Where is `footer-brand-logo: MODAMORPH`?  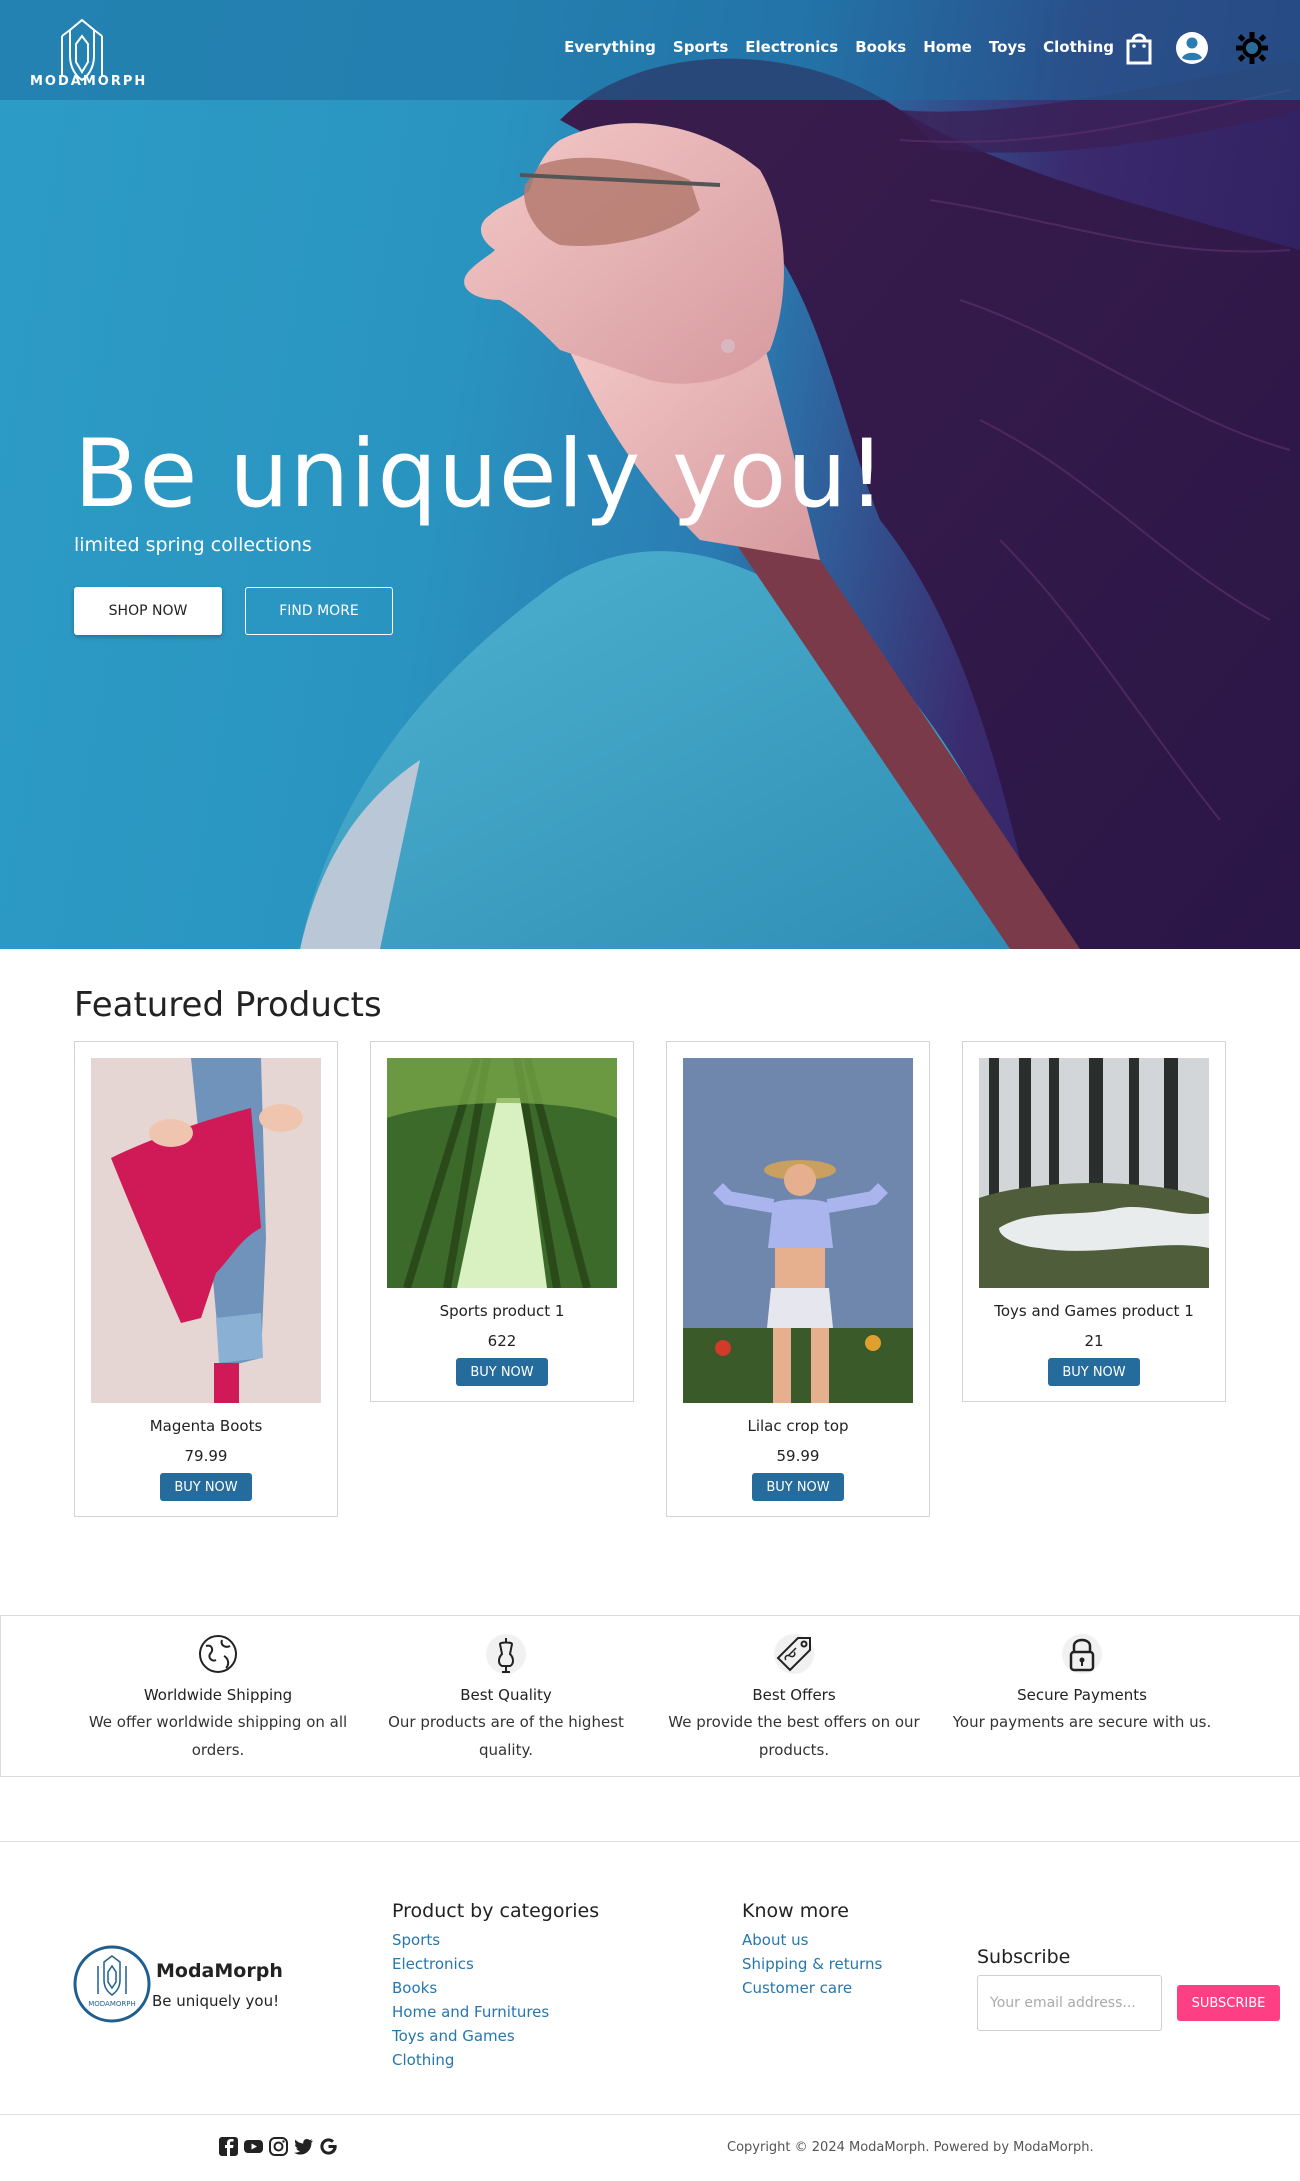
footer-brand-logo: MODAMORPH is located at coordinates (112, 1984).